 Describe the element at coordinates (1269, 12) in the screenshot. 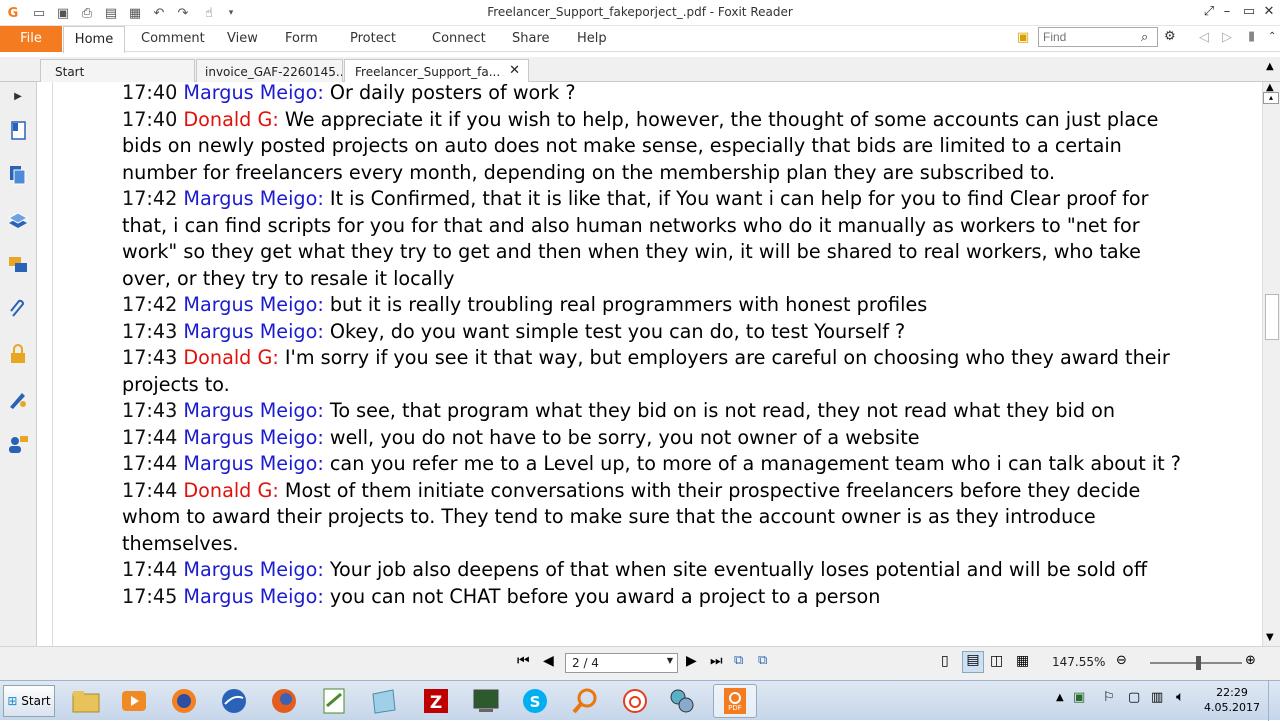

I see `close-button: ✕` at that location.